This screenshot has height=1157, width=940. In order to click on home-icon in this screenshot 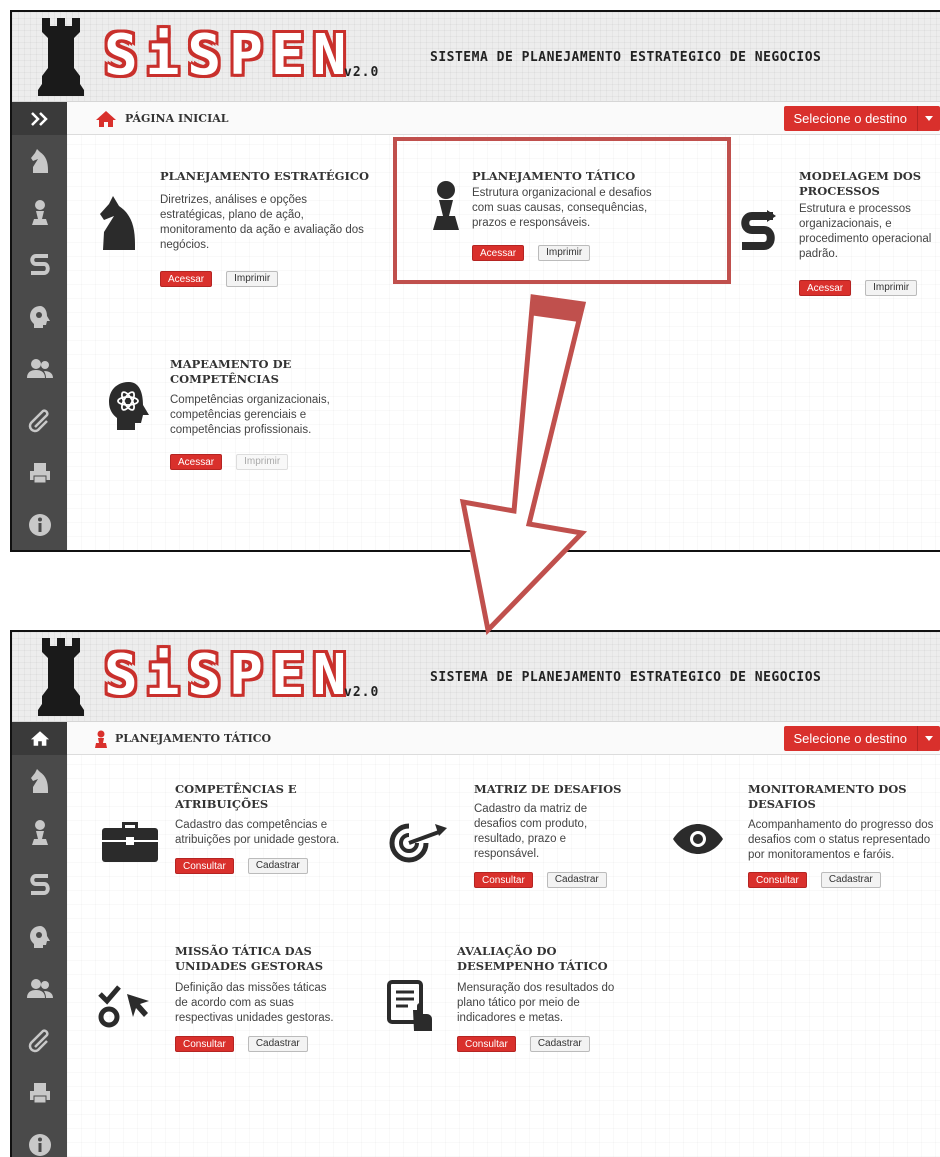, I will do `click(106, 118)`.